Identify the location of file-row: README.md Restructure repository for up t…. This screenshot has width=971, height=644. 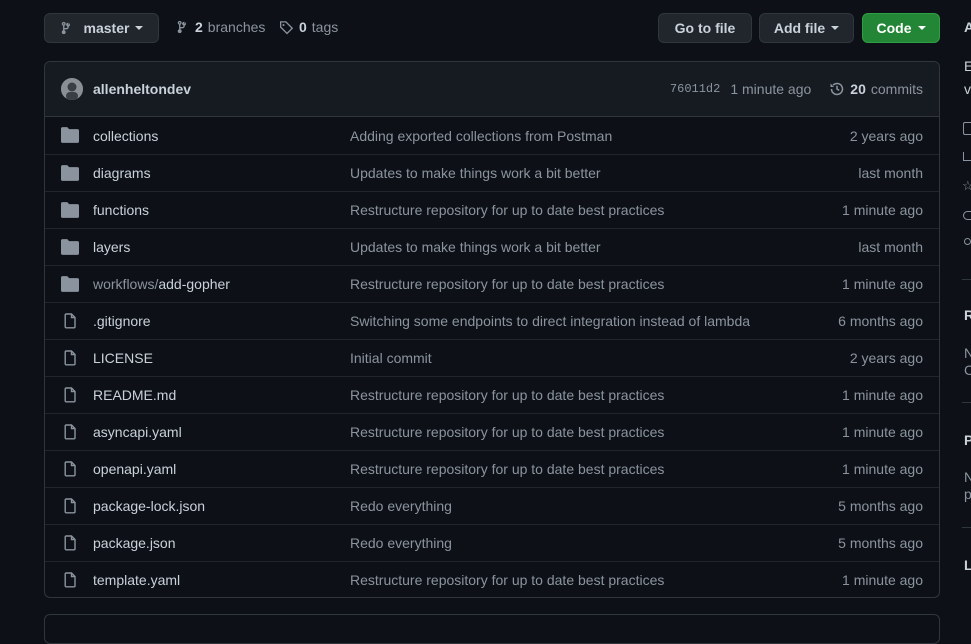
(492, 394).